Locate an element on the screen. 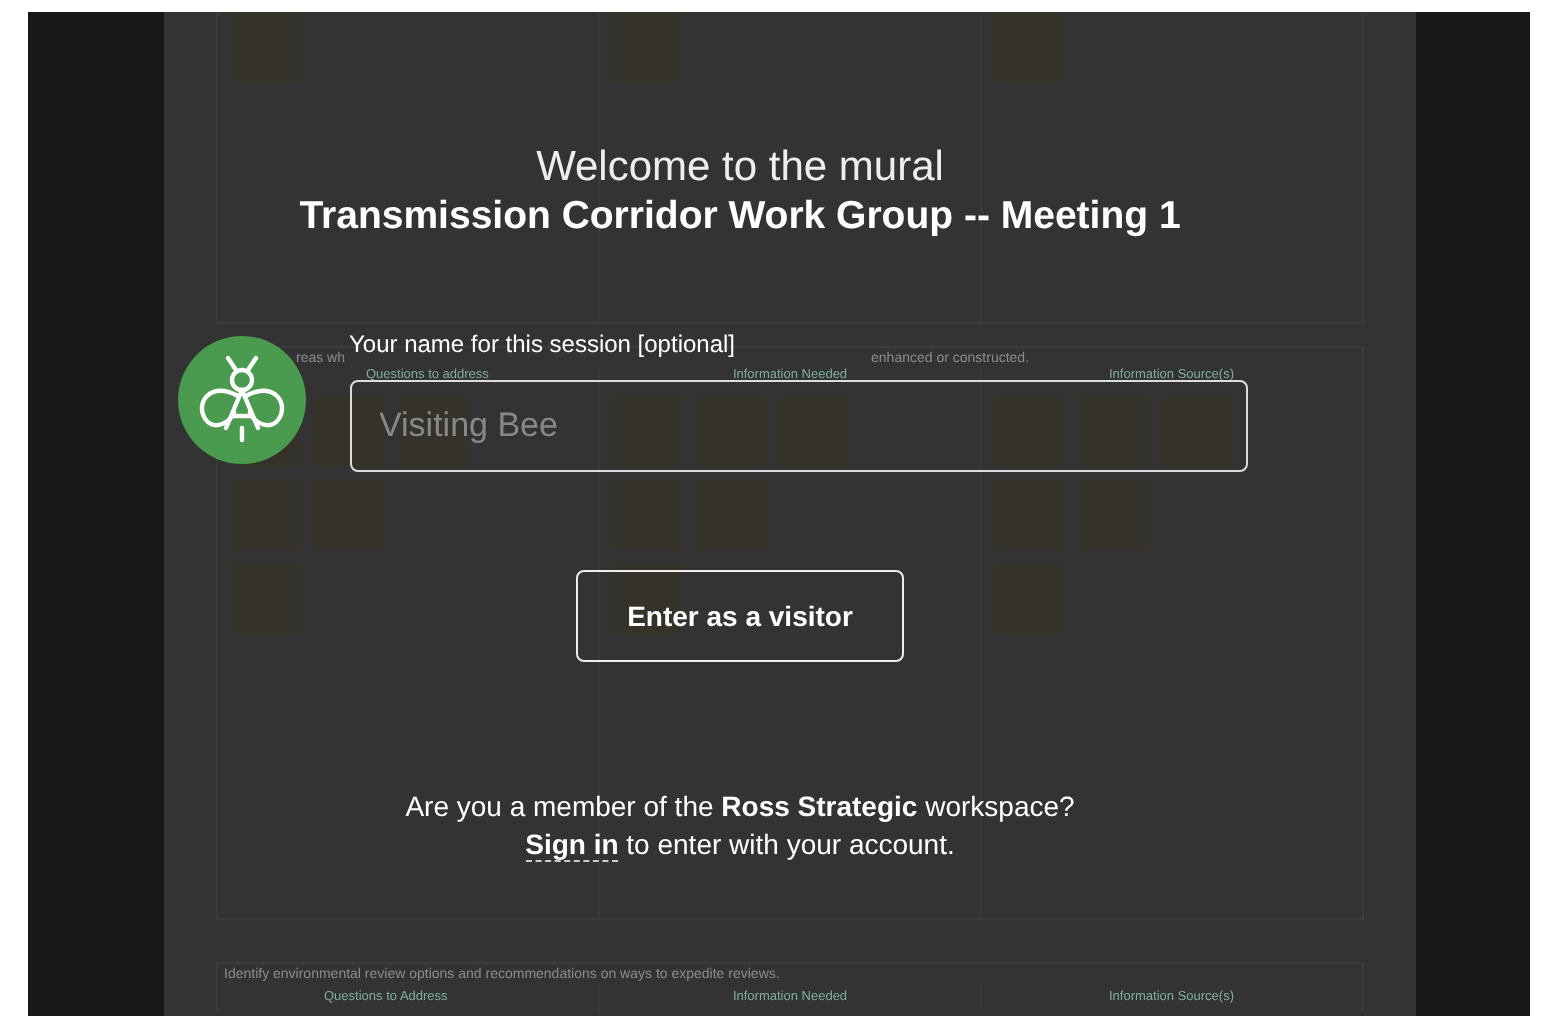  sign-in-link: Sign in is located at coordinates (572, 845).